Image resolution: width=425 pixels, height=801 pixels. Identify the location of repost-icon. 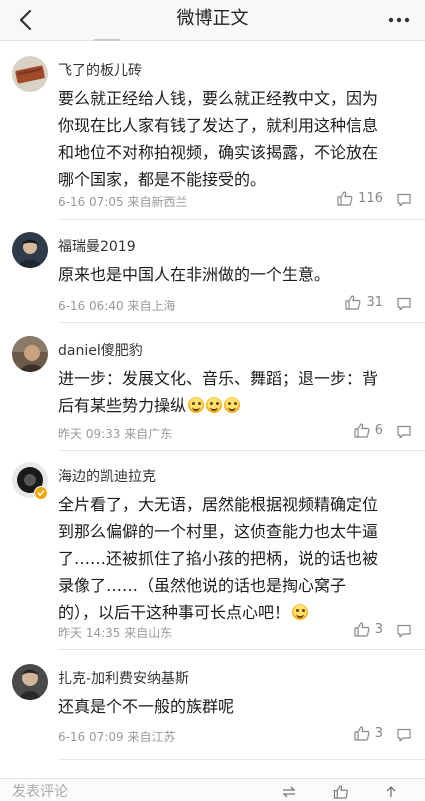
(289, 792).